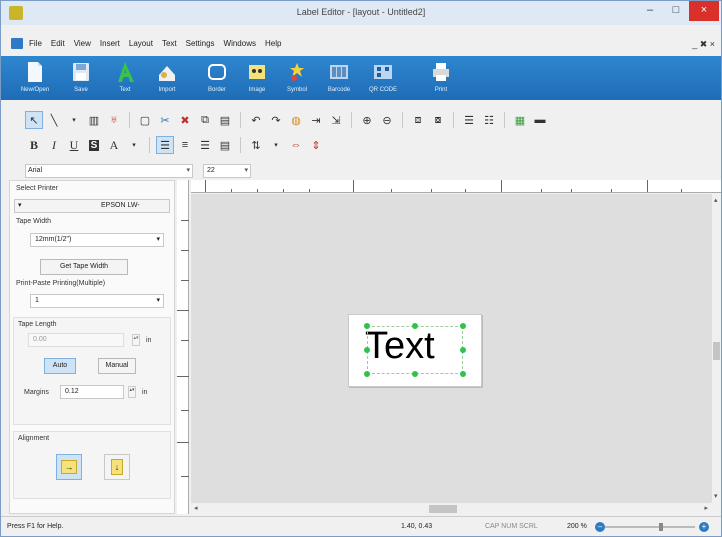 The image size is (722, 537). I want to click on copy-frame-button: ▢, so click(145, 120).